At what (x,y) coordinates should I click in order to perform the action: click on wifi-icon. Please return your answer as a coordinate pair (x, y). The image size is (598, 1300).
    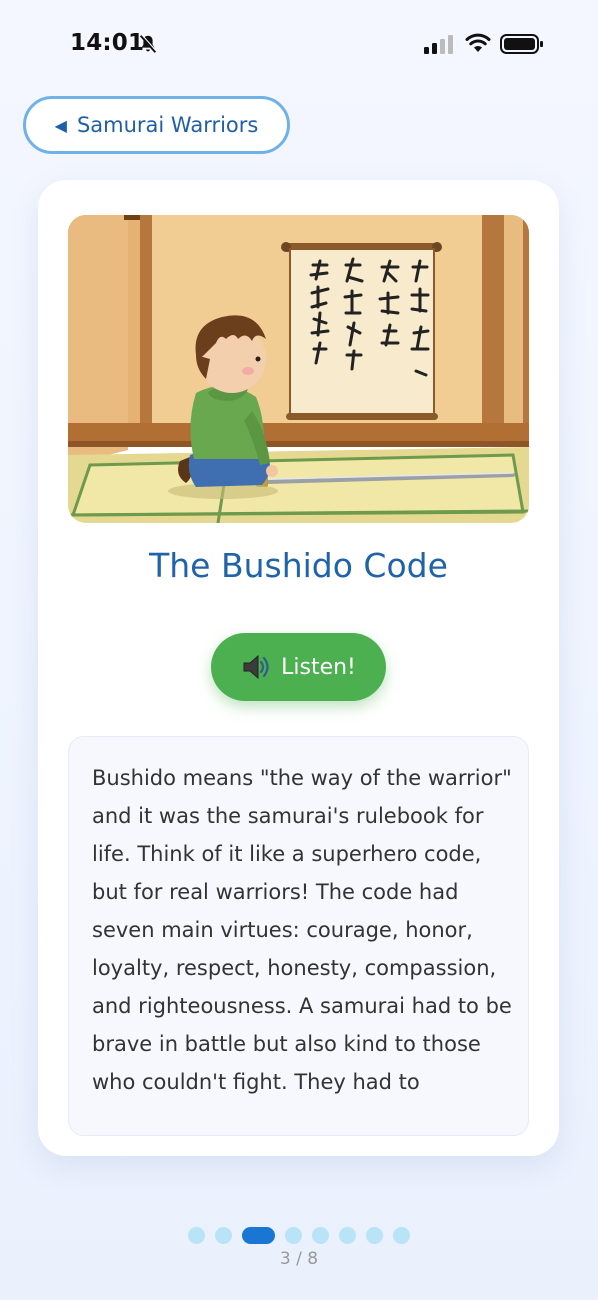
    Looking at the image, I should click on (478, 42).